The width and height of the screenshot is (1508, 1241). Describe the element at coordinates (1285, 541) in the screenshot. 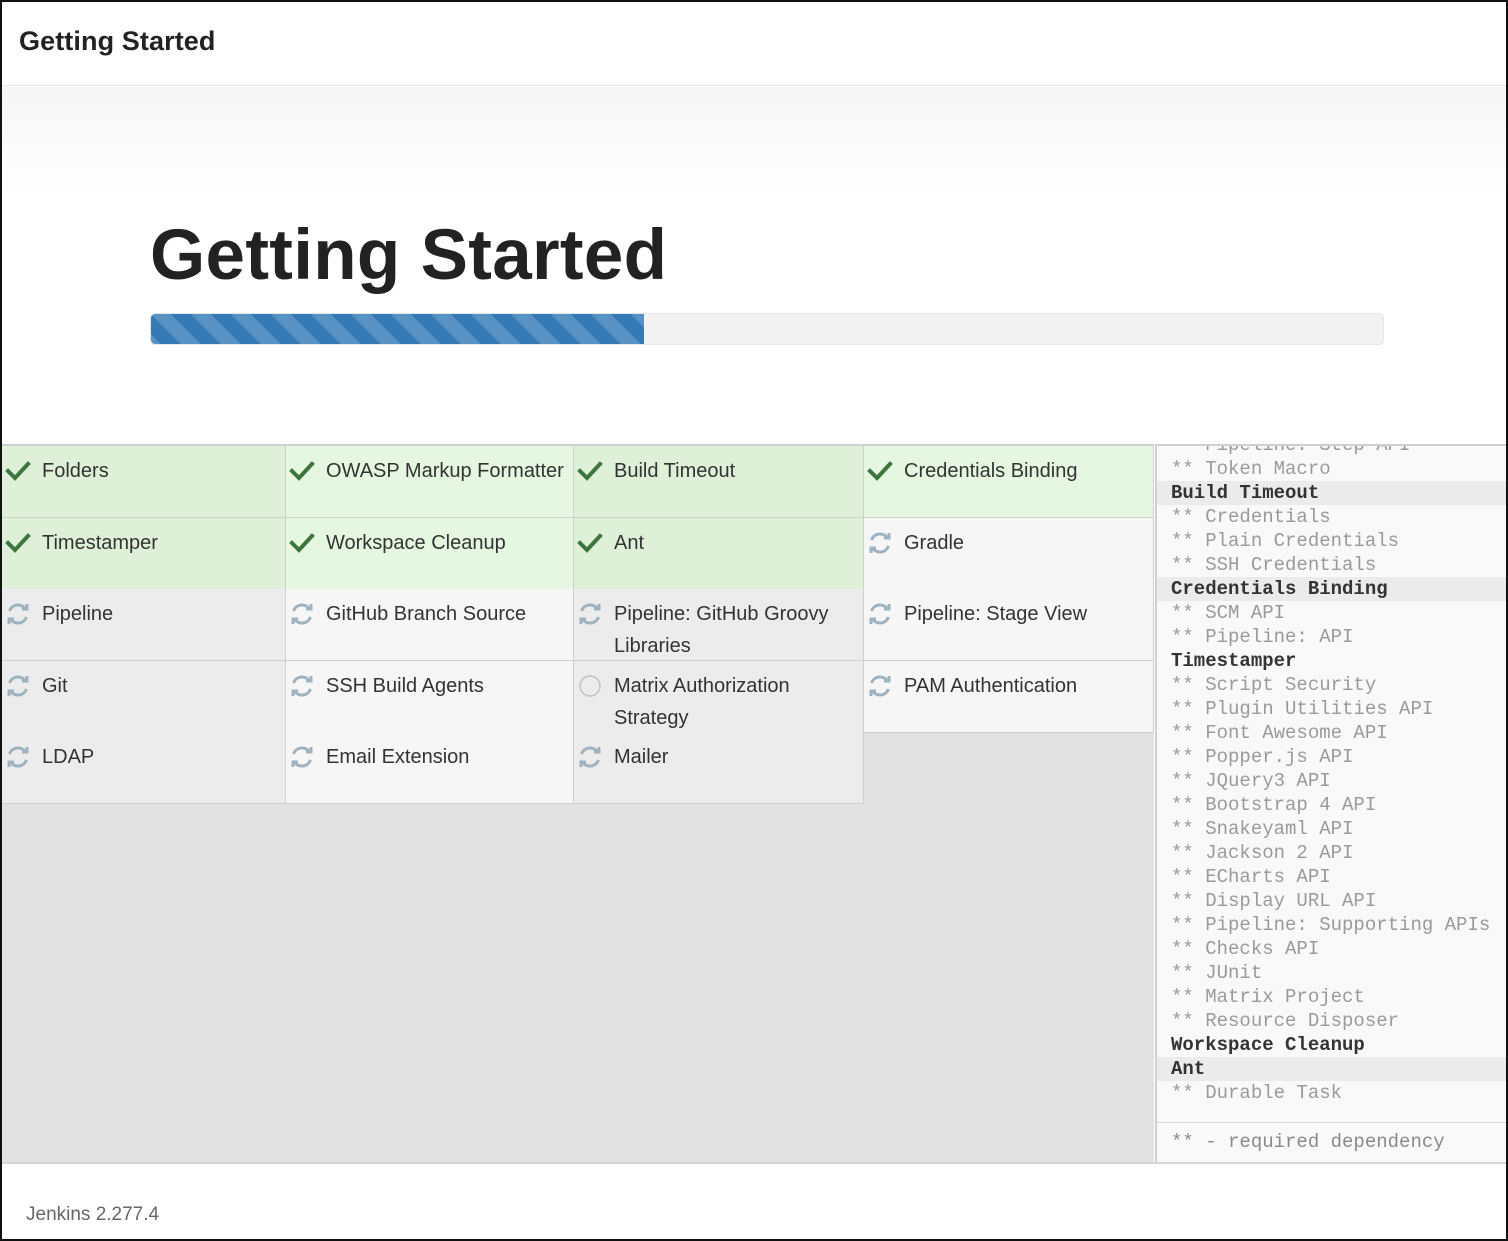

I see `log-dependency-line: ** Plain Credentials` at that location.